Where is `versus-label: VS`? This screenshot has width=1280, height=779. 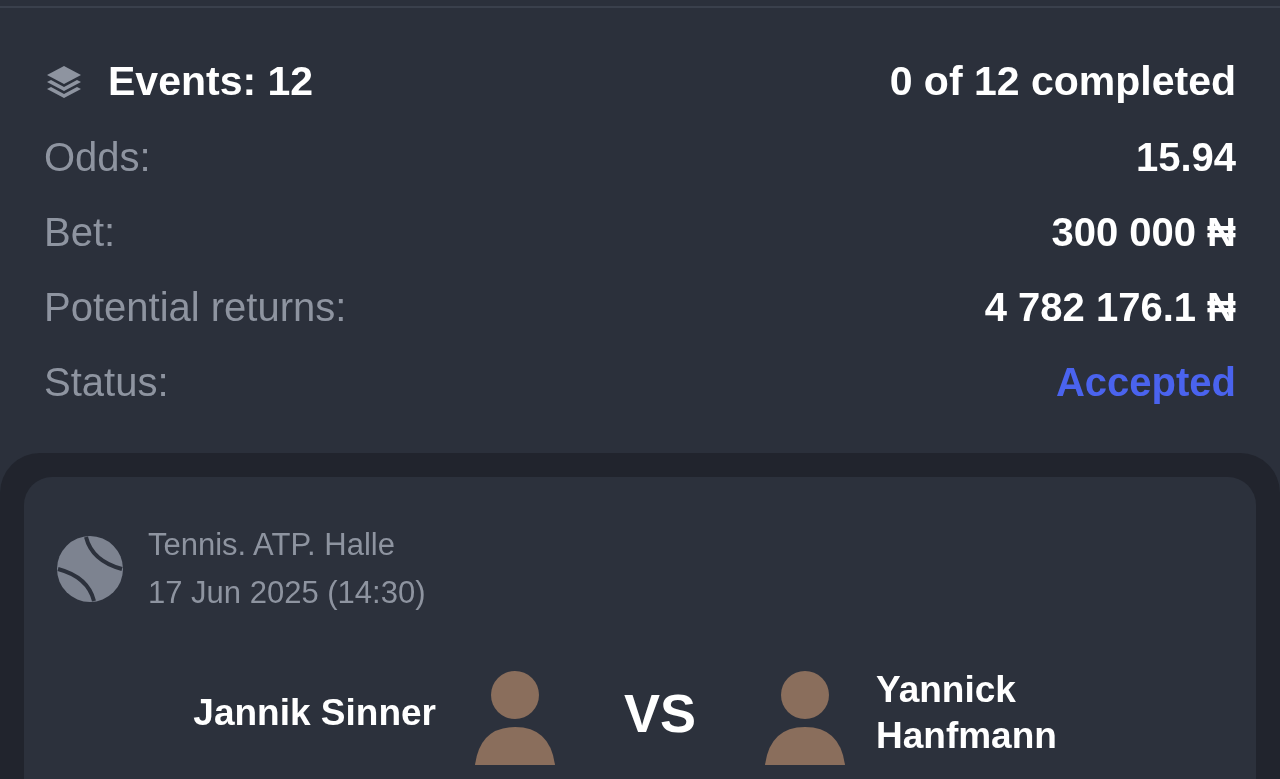
versus-label: VS is located at coordinates (659, 713).